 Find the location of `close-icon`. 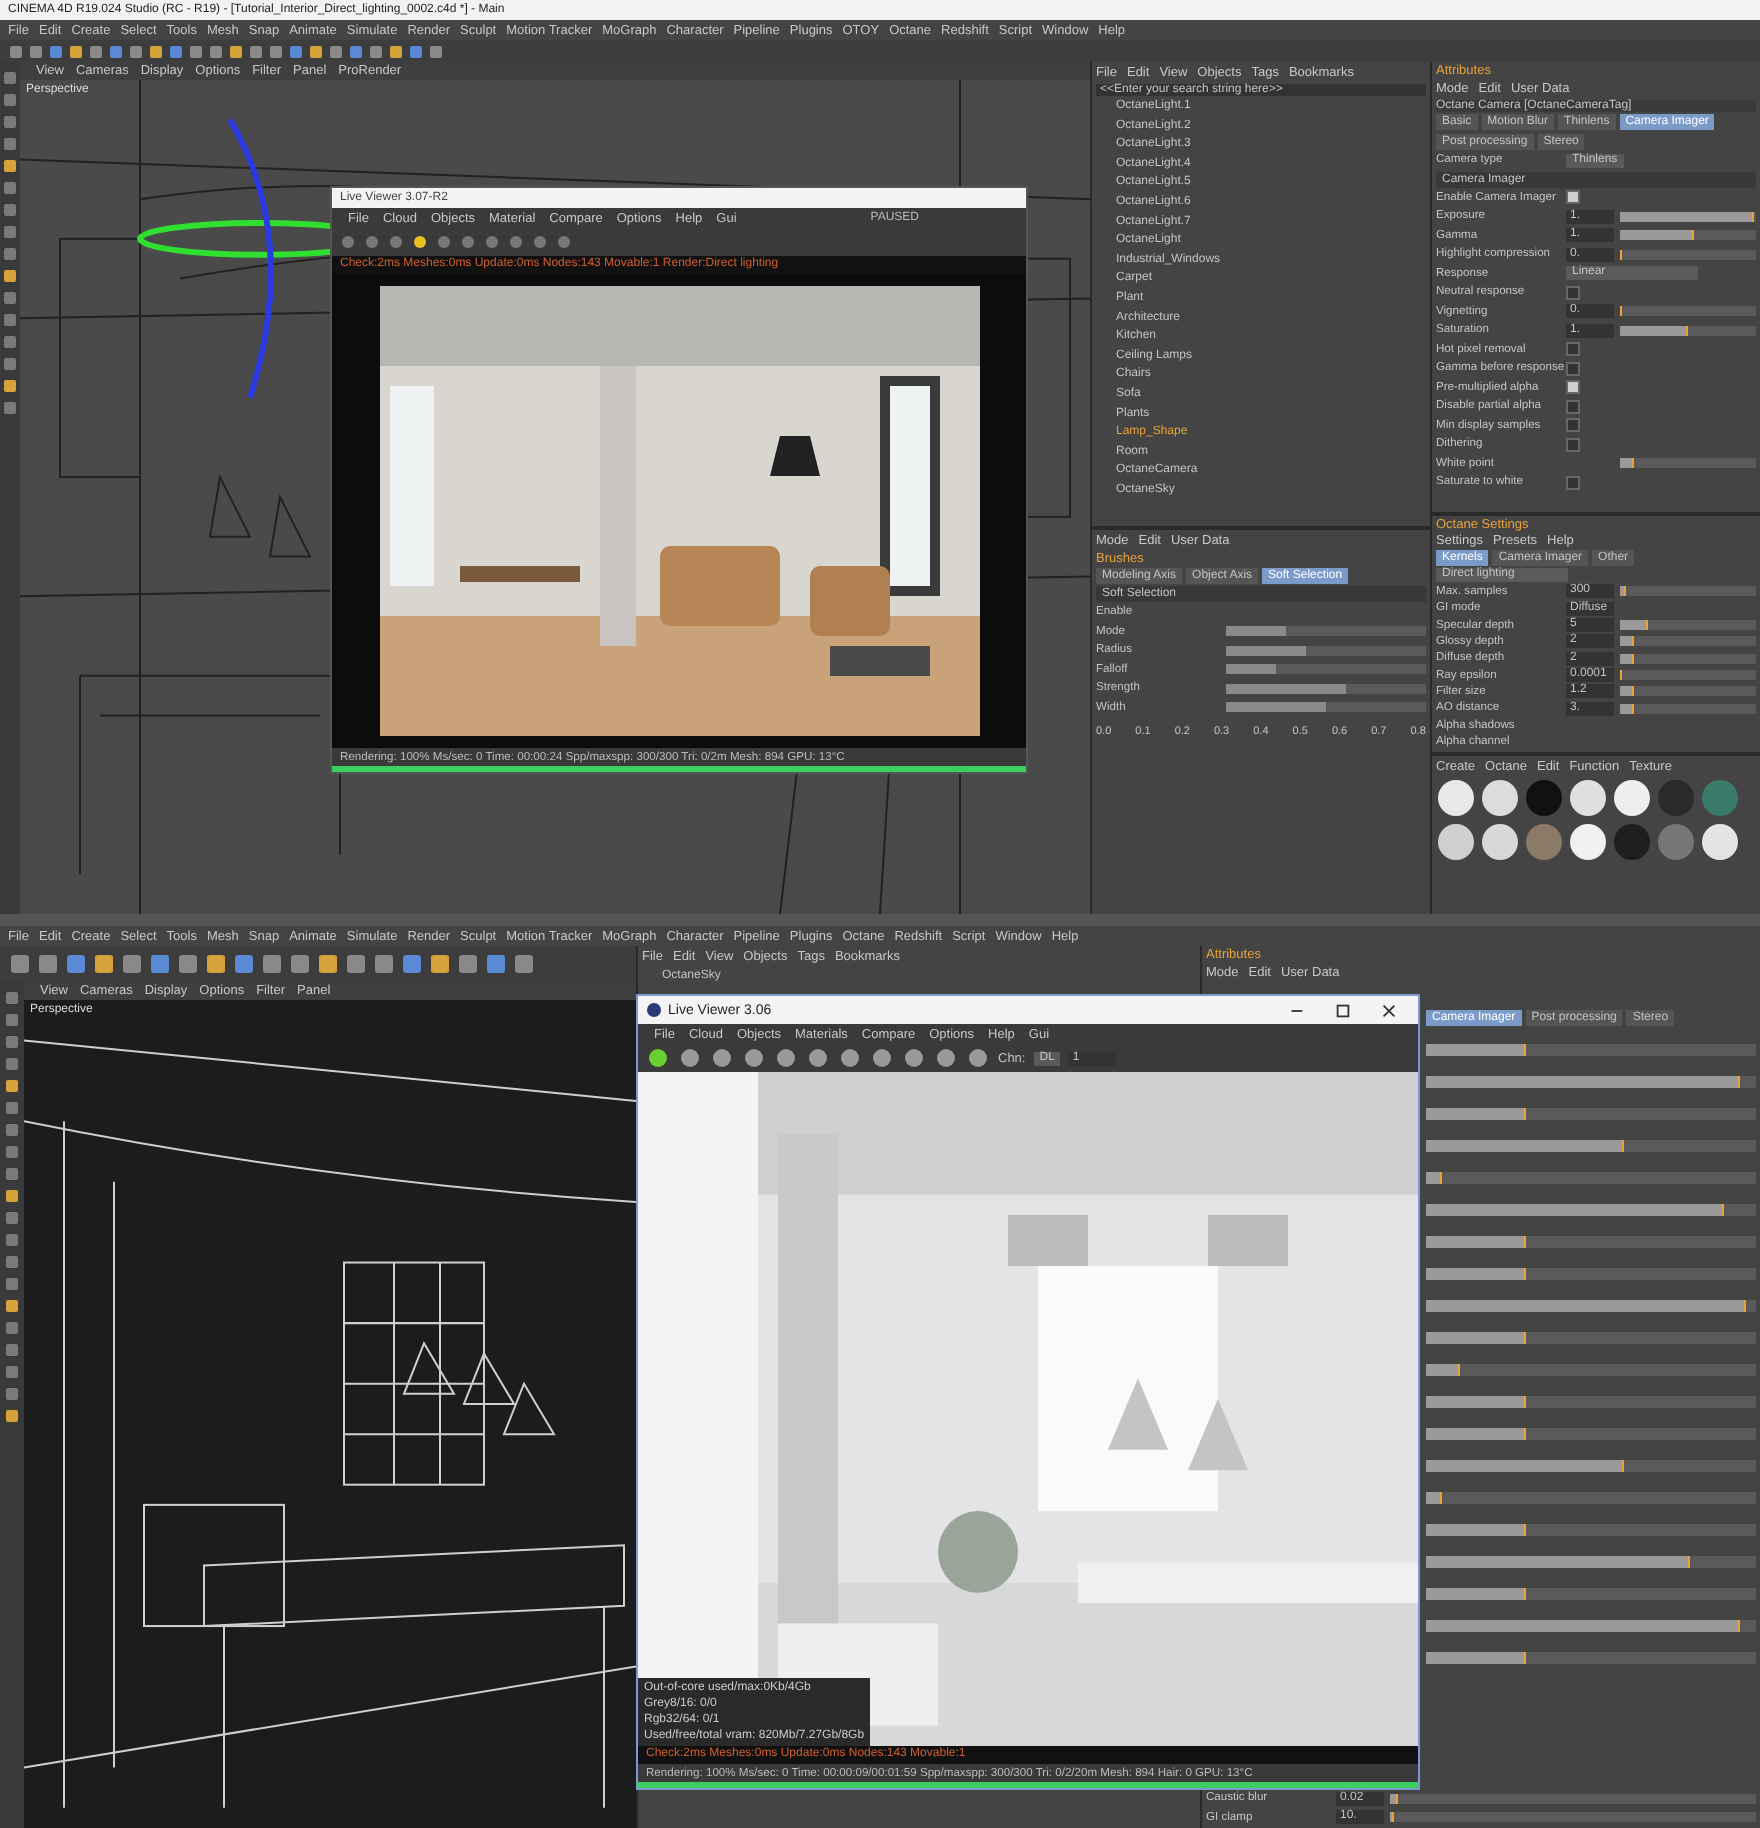

close-icon is located at coordinates (1389, 1010).